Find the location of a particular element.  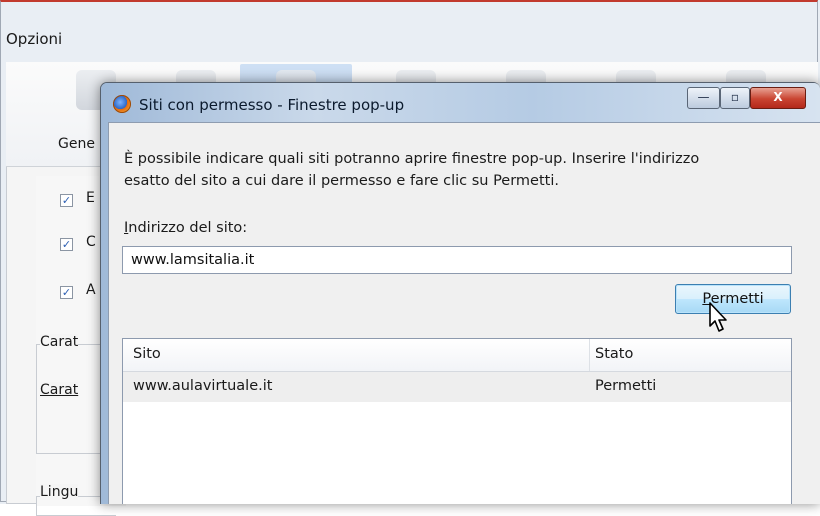

site-address-input is located at coordinates (457, 260).